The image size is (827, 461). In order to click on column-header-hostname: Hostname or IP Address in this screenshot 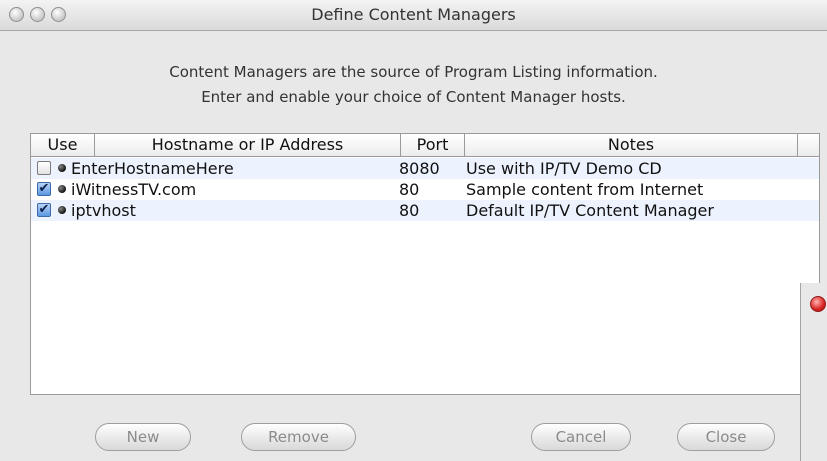, I will do `click(248, 145)`.